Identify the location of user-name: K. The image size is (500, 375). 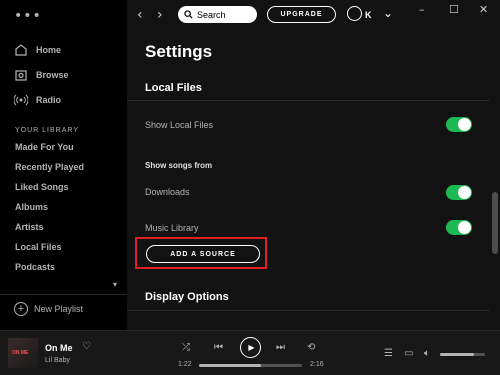
(368, 15).